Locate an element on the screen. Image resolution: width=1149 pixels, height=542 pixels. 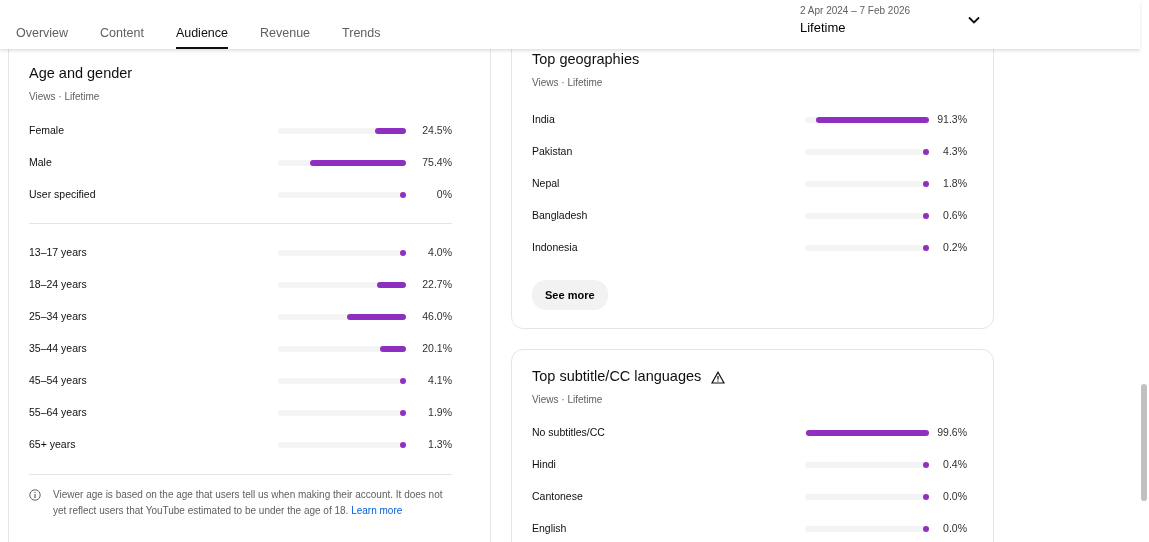
scrollbar-thumb is located at coordinates (1143, 442).